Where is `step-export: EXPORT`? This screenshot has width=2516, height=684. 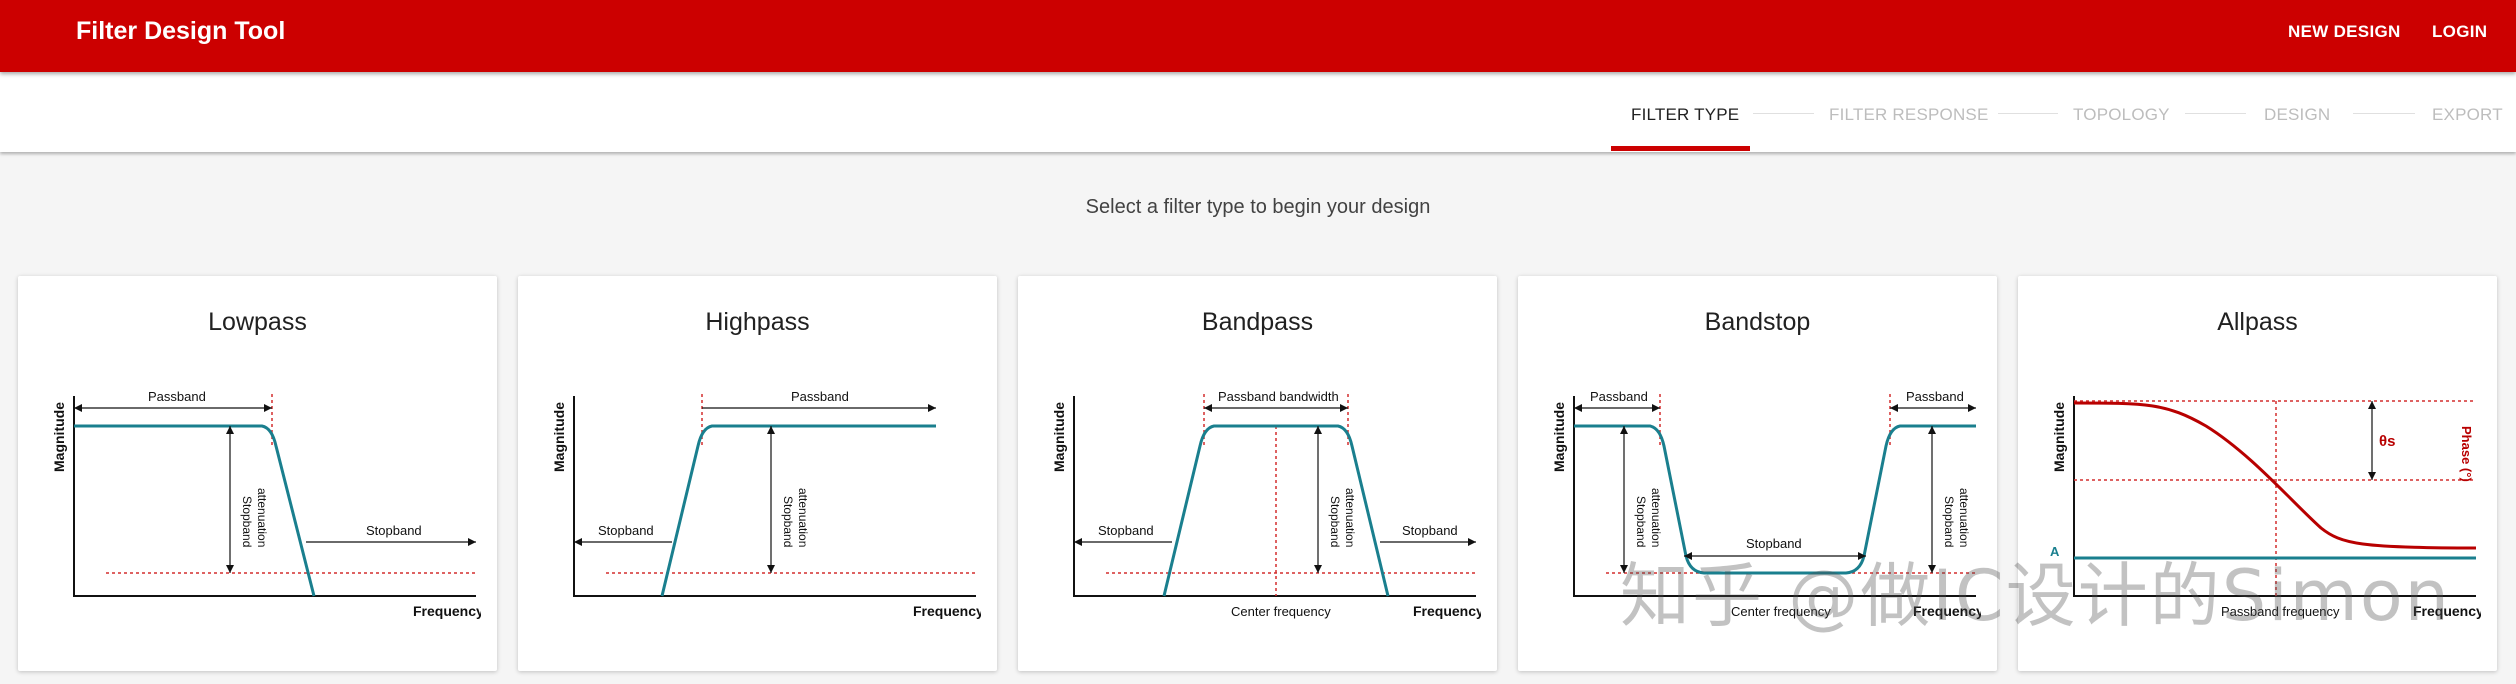 step-export: EXPORT is located at coordinates (2467, 115).